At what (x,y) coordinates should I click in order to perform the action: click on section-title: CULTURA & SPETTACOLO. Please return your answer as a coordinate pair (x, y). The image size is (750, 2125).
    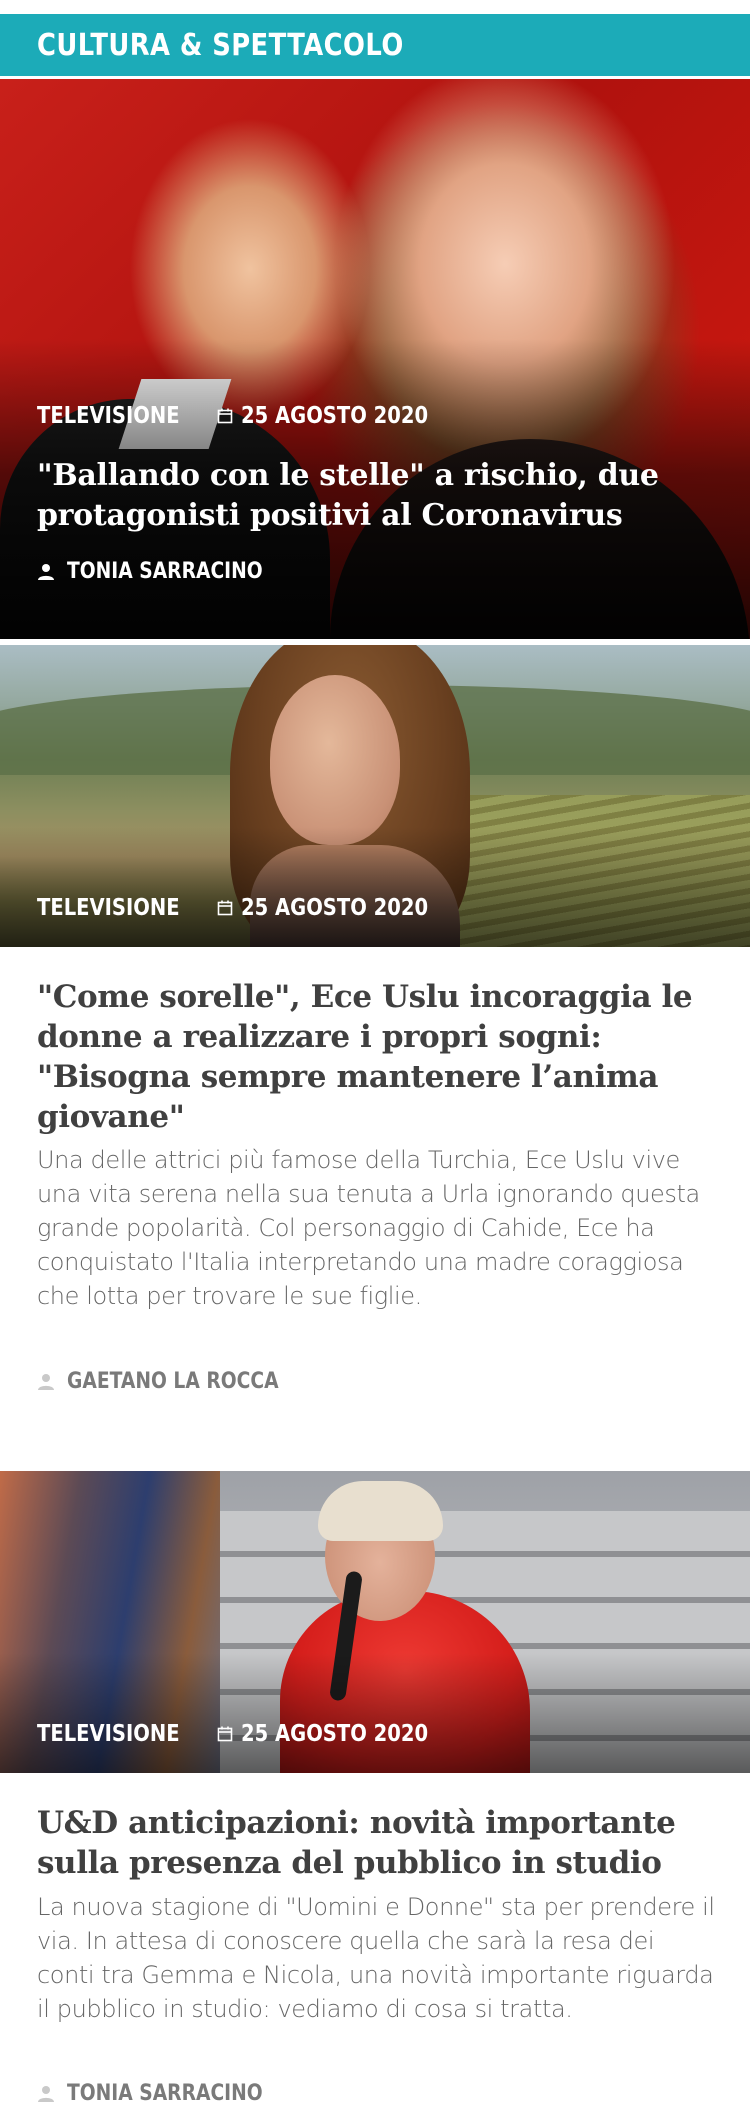
    Looking at the image, I should click on (220, 45).